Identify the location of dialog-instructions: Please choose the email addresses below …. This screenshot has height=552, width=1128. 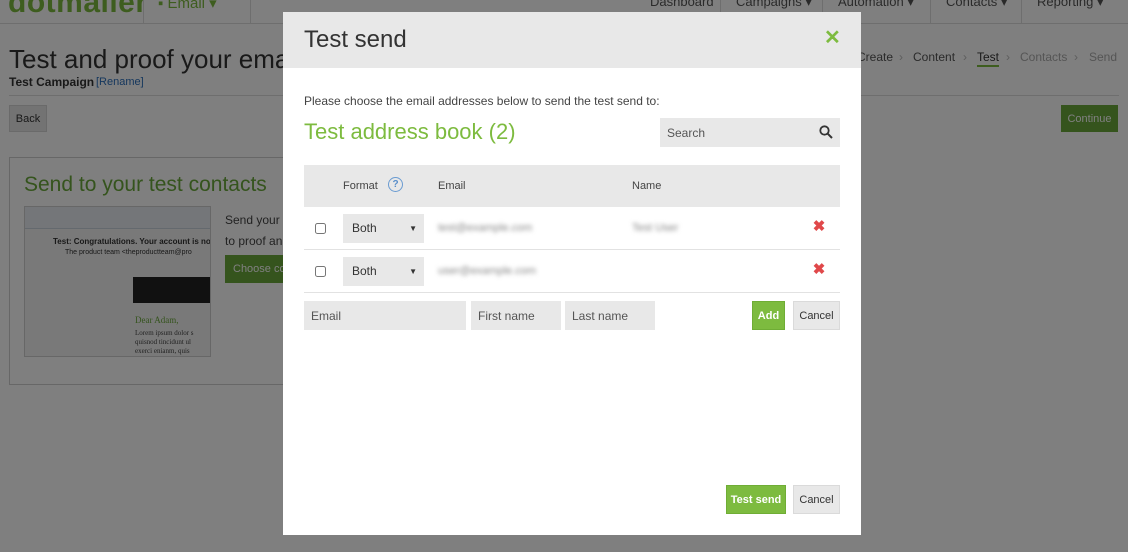
(482, 101).